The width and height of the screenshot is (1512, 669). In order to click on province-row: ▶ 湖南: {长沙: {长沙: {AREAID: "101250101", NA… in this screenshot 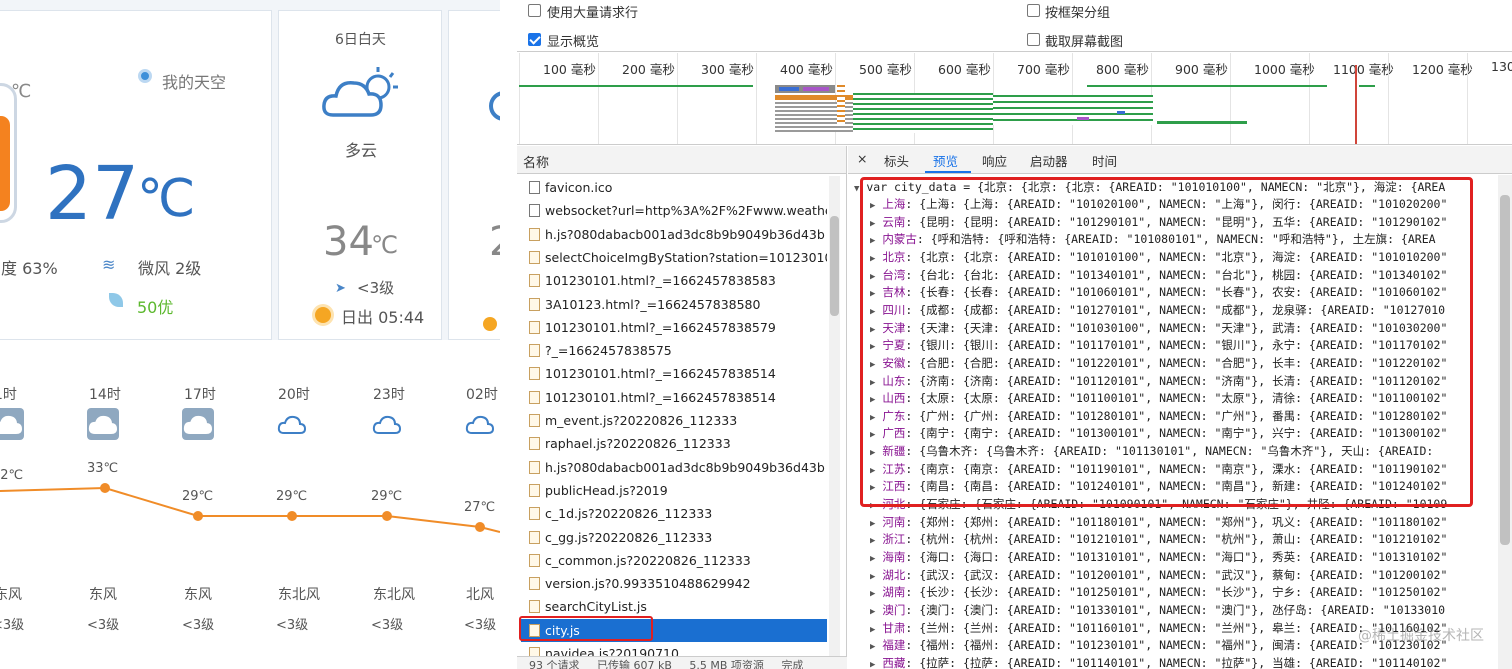, I will do `click(1158, 592)`.